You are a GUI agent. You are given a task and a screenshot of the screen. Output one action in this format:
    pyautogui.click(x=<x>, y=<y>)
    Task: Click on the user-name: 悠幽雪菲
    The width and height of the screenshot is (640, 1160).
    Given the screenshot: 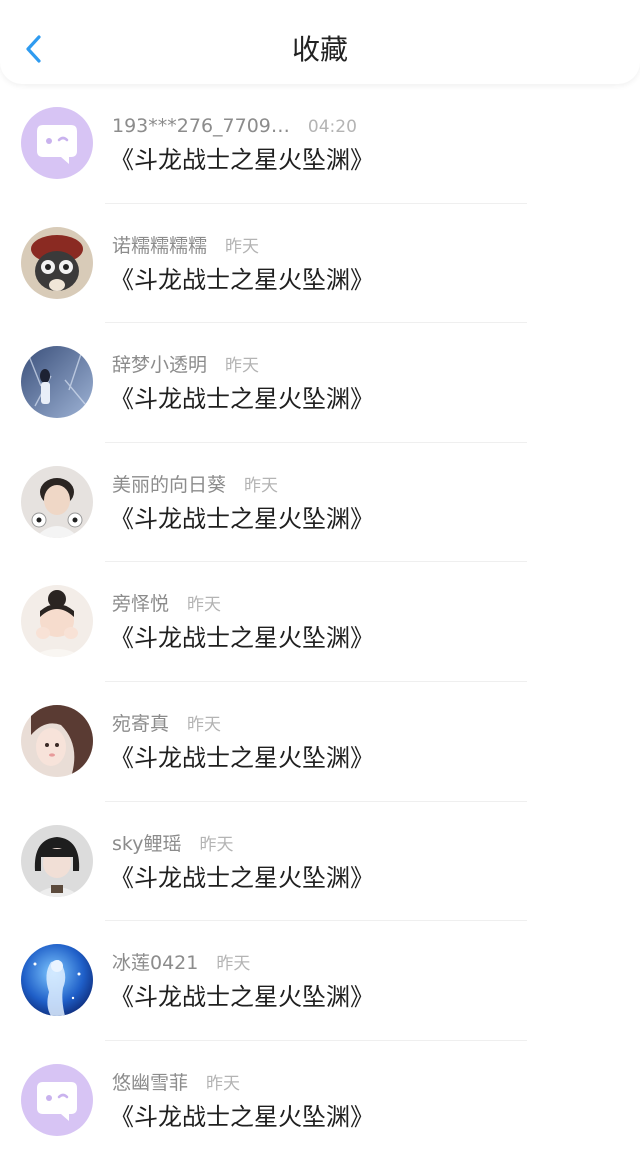 What is the action you would take?
    pyautogui.click(x=150, y=1082)
    